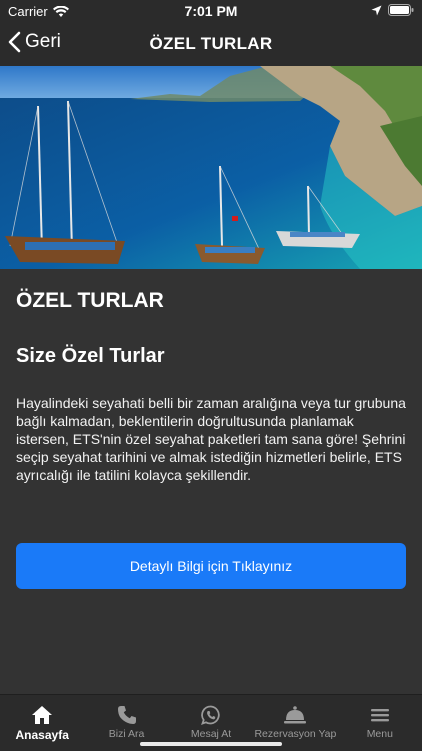 The width and height of the screenshot is (422, 751). I want to click on tab-menu: Menu, so click(380, 723).